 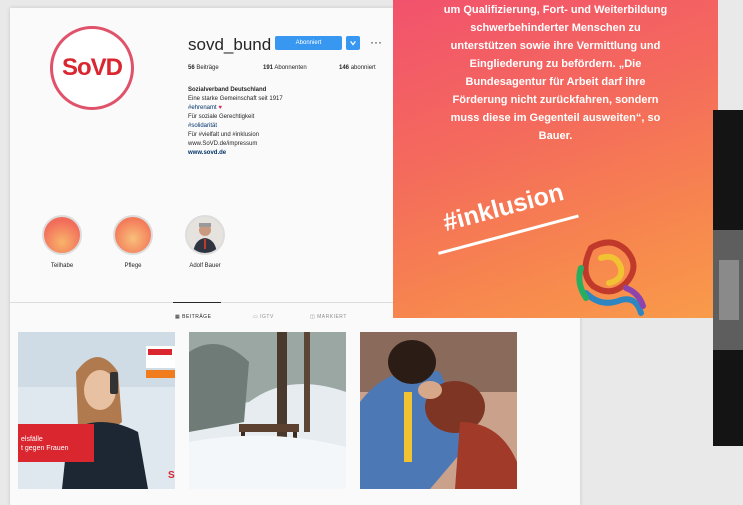 I want to click on person-photo-icon, so click(x=205, y=238).